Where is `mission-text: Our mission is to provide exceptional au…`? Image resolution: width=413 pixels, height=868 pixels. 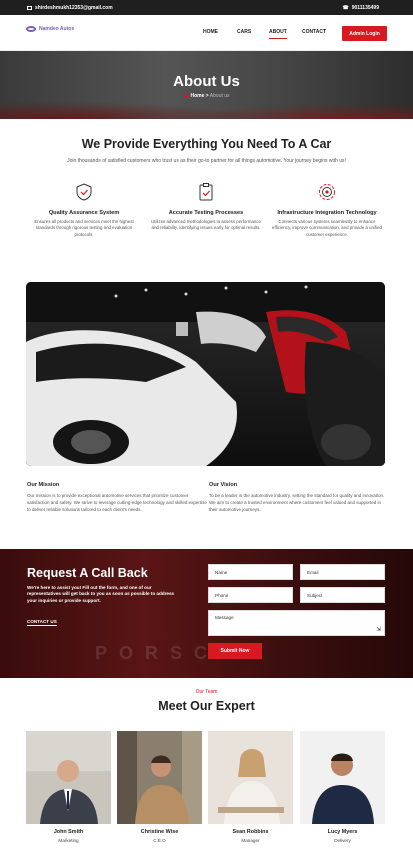 mission-text: Our mission is to provide exceptional au… is located at coordinates (117, 502).